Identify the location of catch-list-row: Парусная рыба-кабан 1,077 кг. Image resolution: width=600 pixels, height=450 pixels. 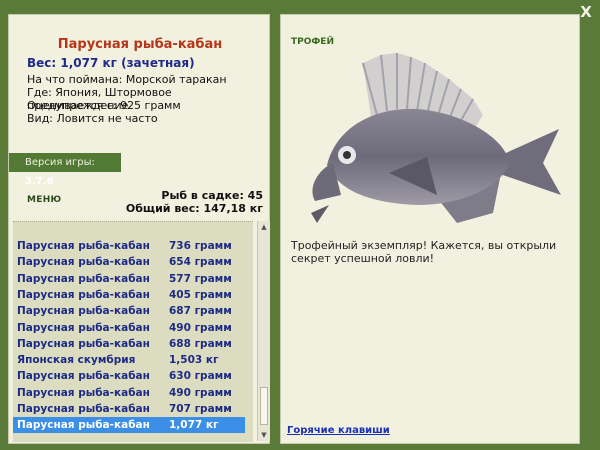
(129, 425).